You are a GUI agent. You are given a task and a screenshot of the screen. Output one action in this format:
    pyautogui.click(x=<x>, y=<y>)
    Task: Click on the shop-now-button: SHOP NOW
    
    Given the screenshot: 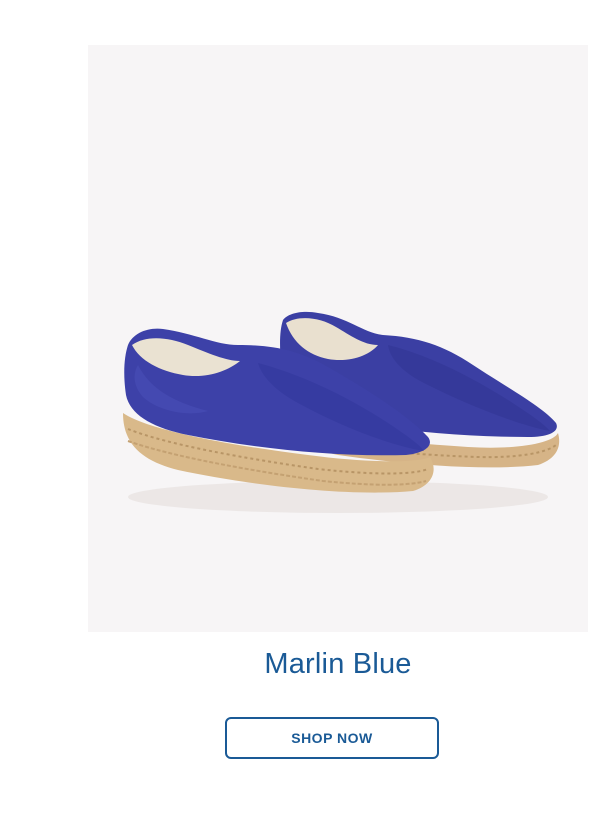 What is the action you would take?
    pyautogui.click(x=332, y=738)
    